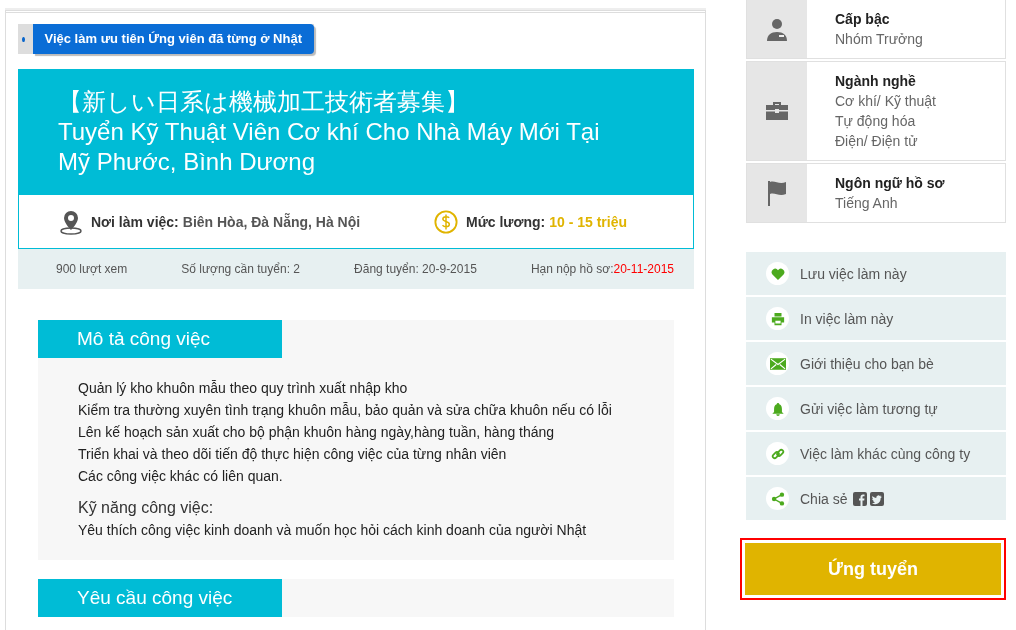  Describe the element at coordinates (876, 318) in the screenshot. I see `action-item: In việc làm này` at that location.